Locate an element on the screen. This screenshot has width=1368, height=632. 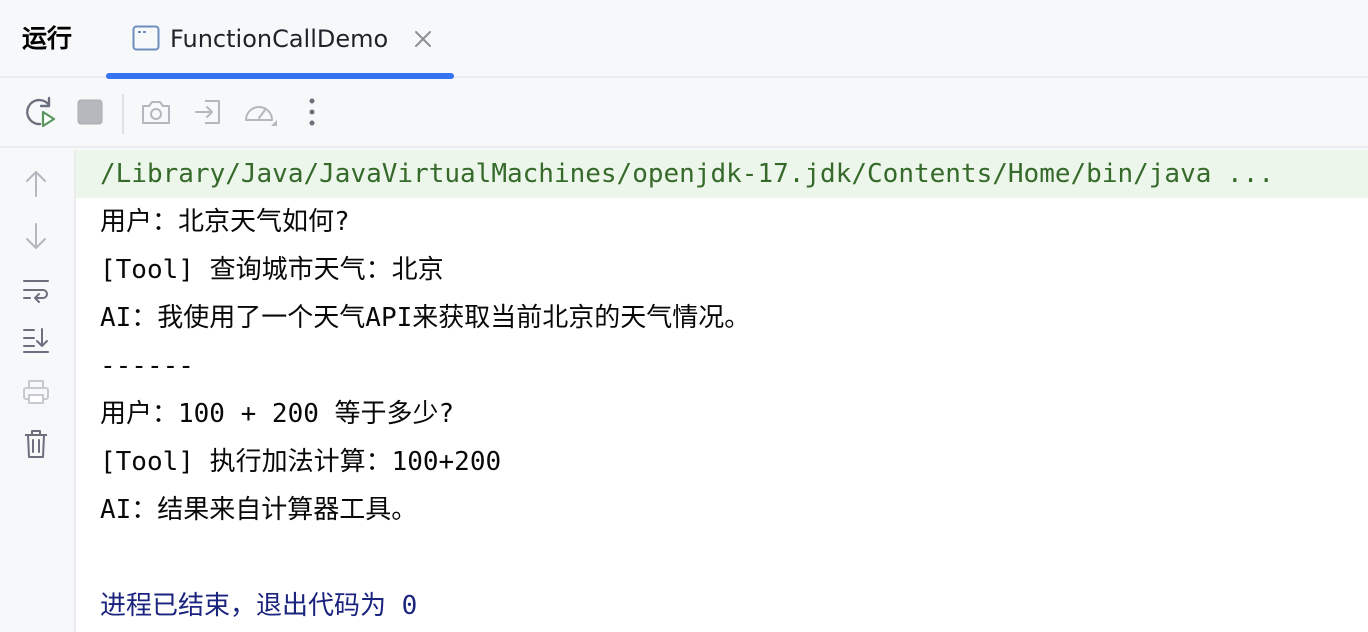
camera-icon is located at coordinates (156, 114).